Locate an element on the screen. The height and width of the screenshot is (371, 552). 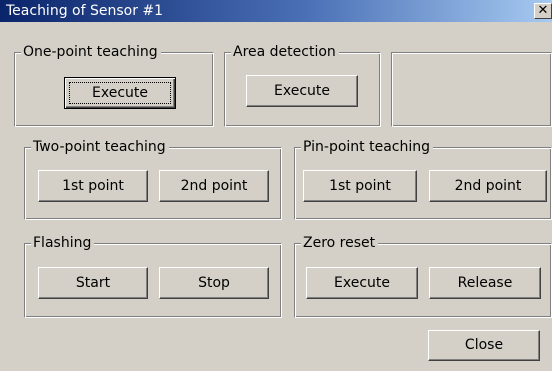
flashing-start-button: Start is located at coordinates (93, 283).